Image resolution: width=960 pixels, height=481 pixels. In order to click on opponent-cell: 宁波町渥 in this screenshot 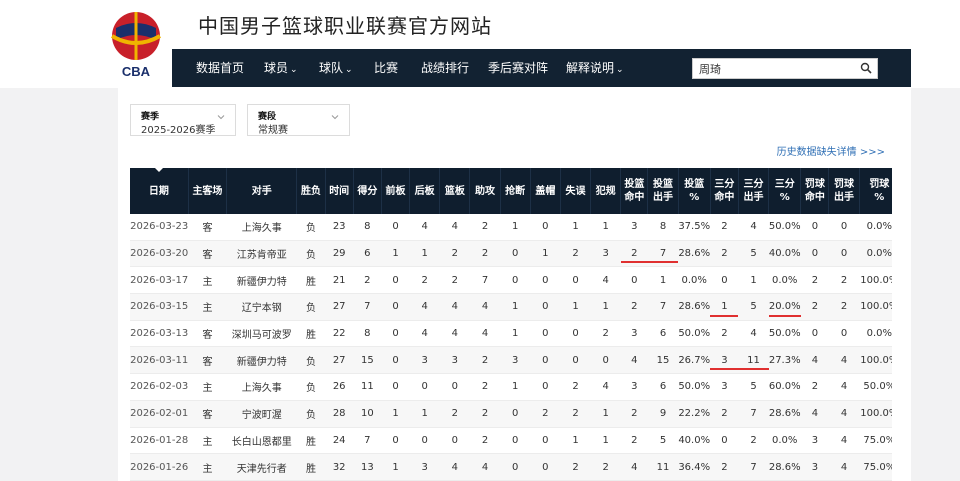, I will do `click(261, 414)`.